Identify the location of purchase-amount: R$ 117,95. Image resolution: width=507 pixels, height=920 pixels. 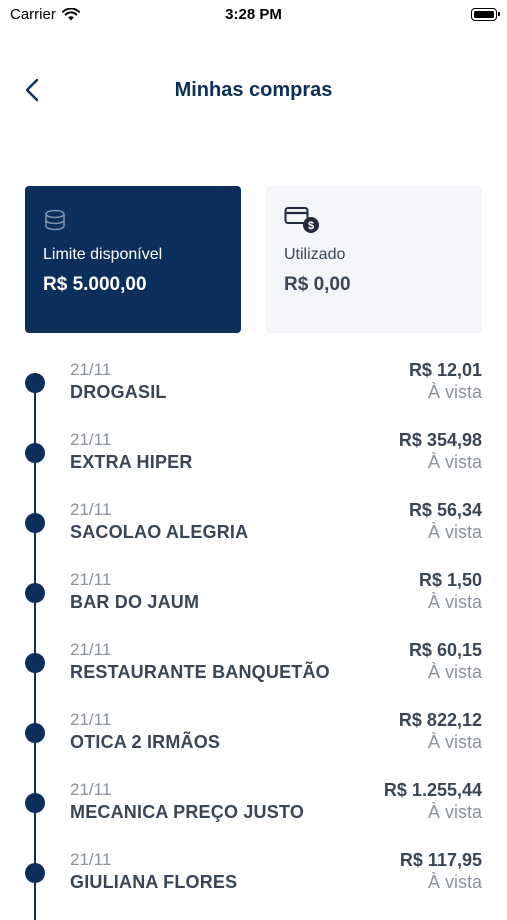
(440, 860).